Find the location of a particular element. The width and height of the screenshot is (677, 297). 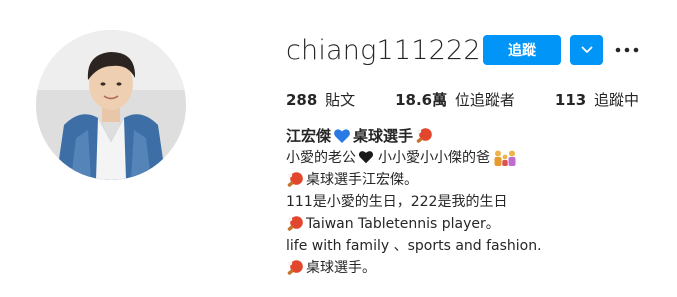

posts-stat: 288 貼文 is located at coordinates (320, 100).